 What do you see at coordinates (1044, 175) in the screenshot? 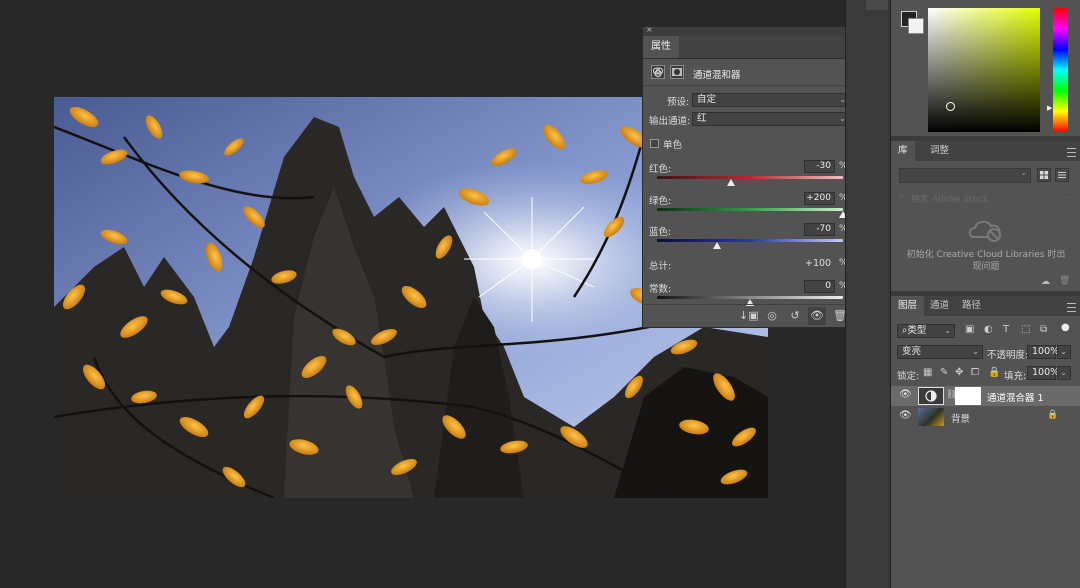
I see `grid-view-icon` at bounding box center [1044, 175].